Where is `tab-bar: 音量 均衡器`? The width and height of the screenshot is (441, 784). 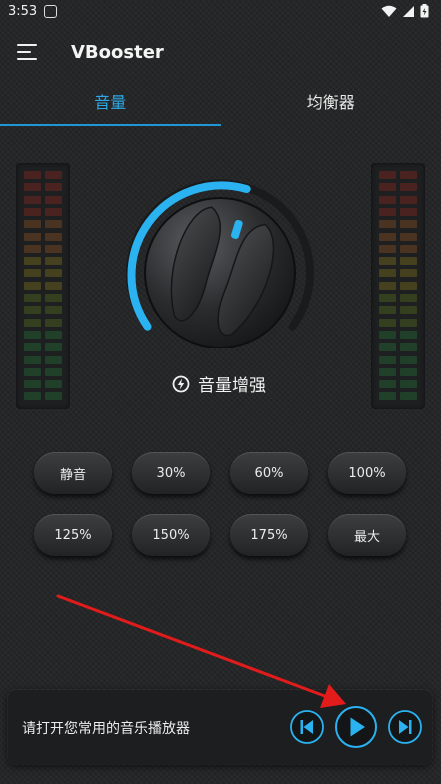
tab-bar: 音量 均衡器 is located at coordinates (220, 105).